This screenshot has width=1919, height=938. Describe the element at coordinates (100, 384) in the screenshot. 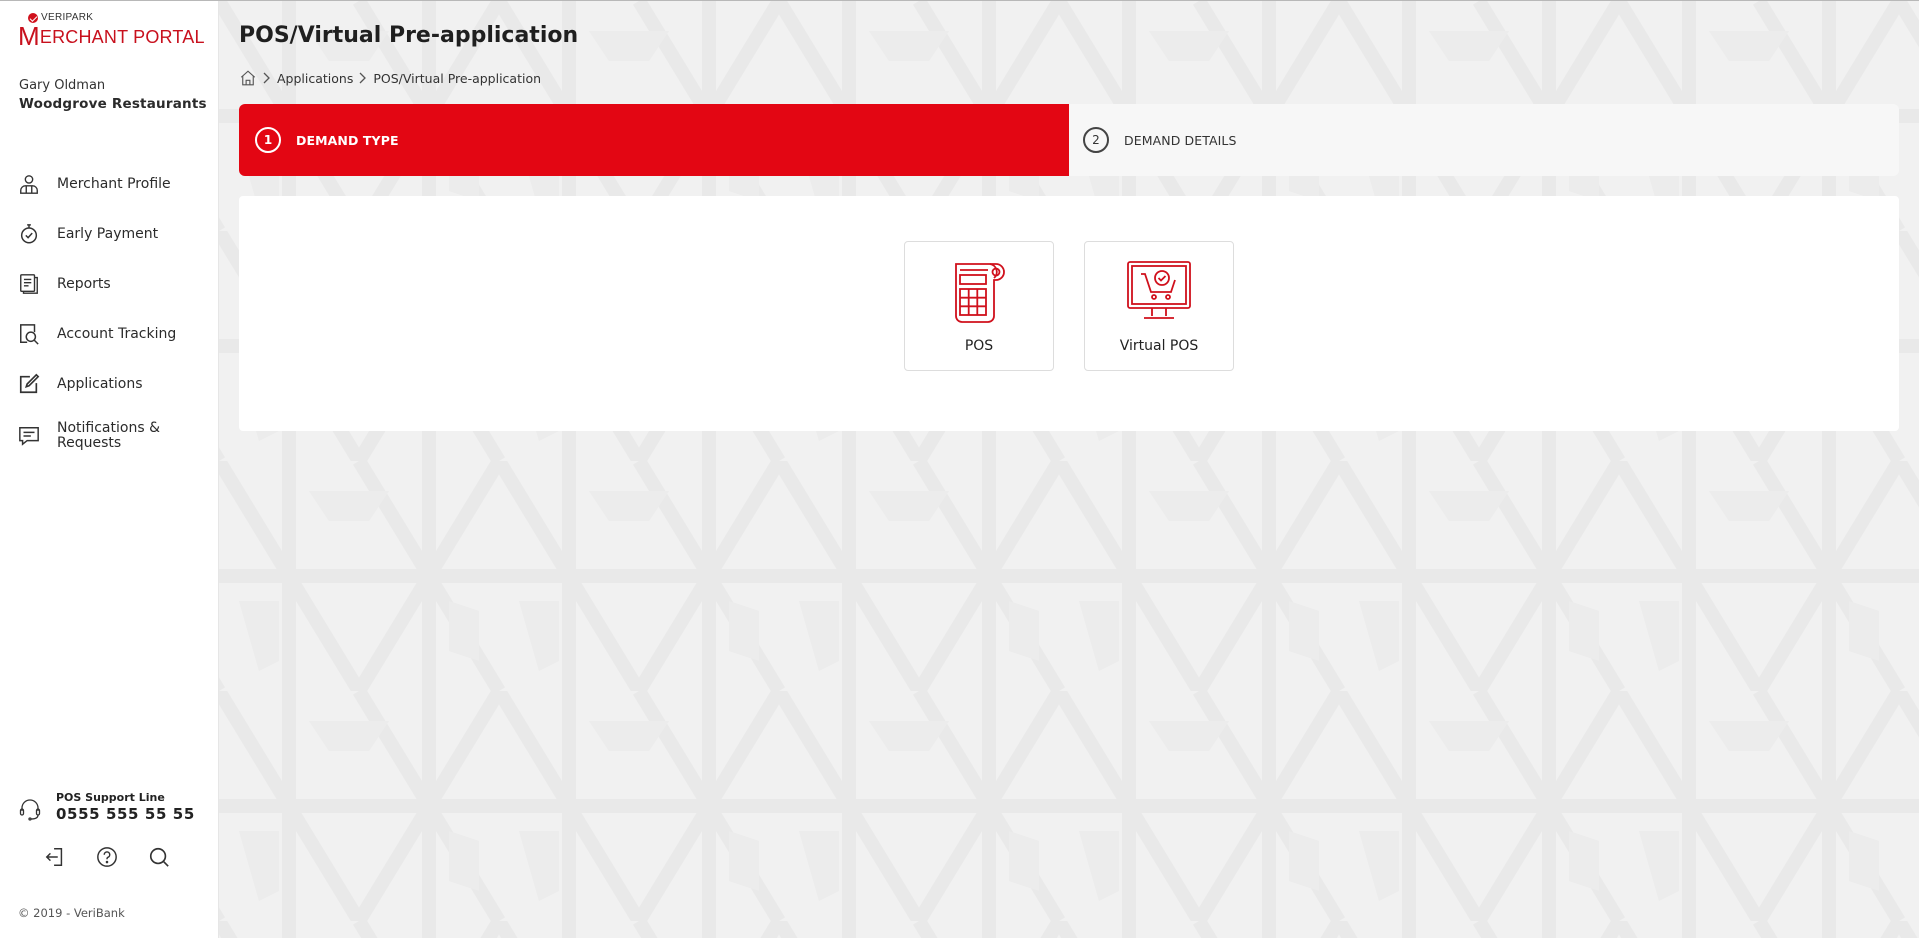

I see `sidebar-item-label: Applications` at that location.